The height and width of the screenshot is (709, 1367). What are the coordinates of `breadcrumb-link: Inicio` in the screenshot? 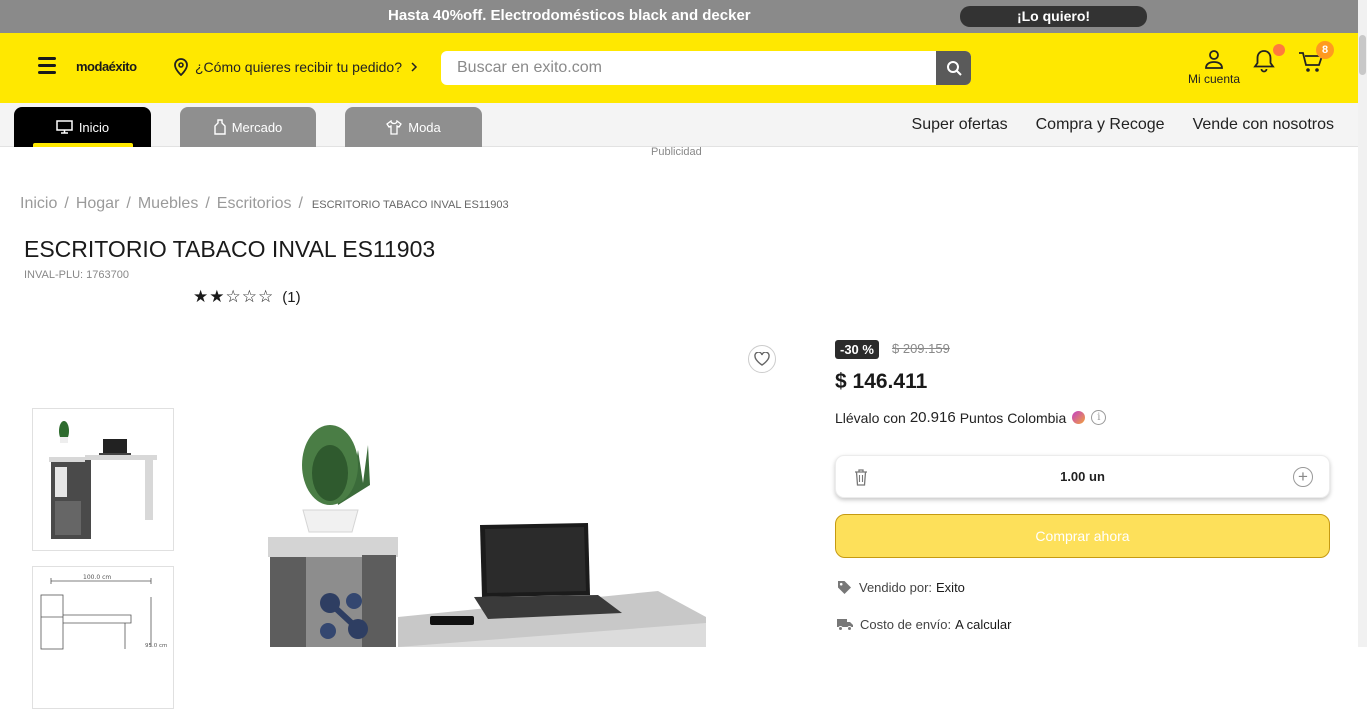 It's located at (38, 204).